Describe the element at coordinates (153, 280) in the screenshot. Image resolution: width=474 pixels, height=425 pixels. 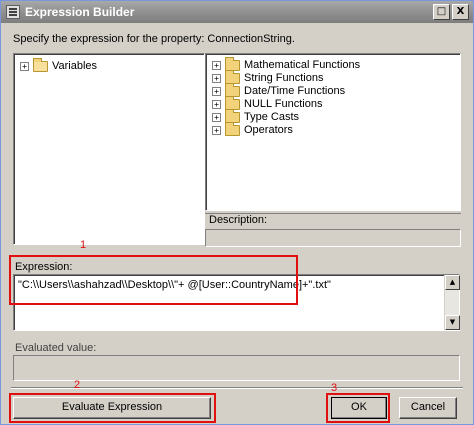
I see `annotation-box-expression` at that location.